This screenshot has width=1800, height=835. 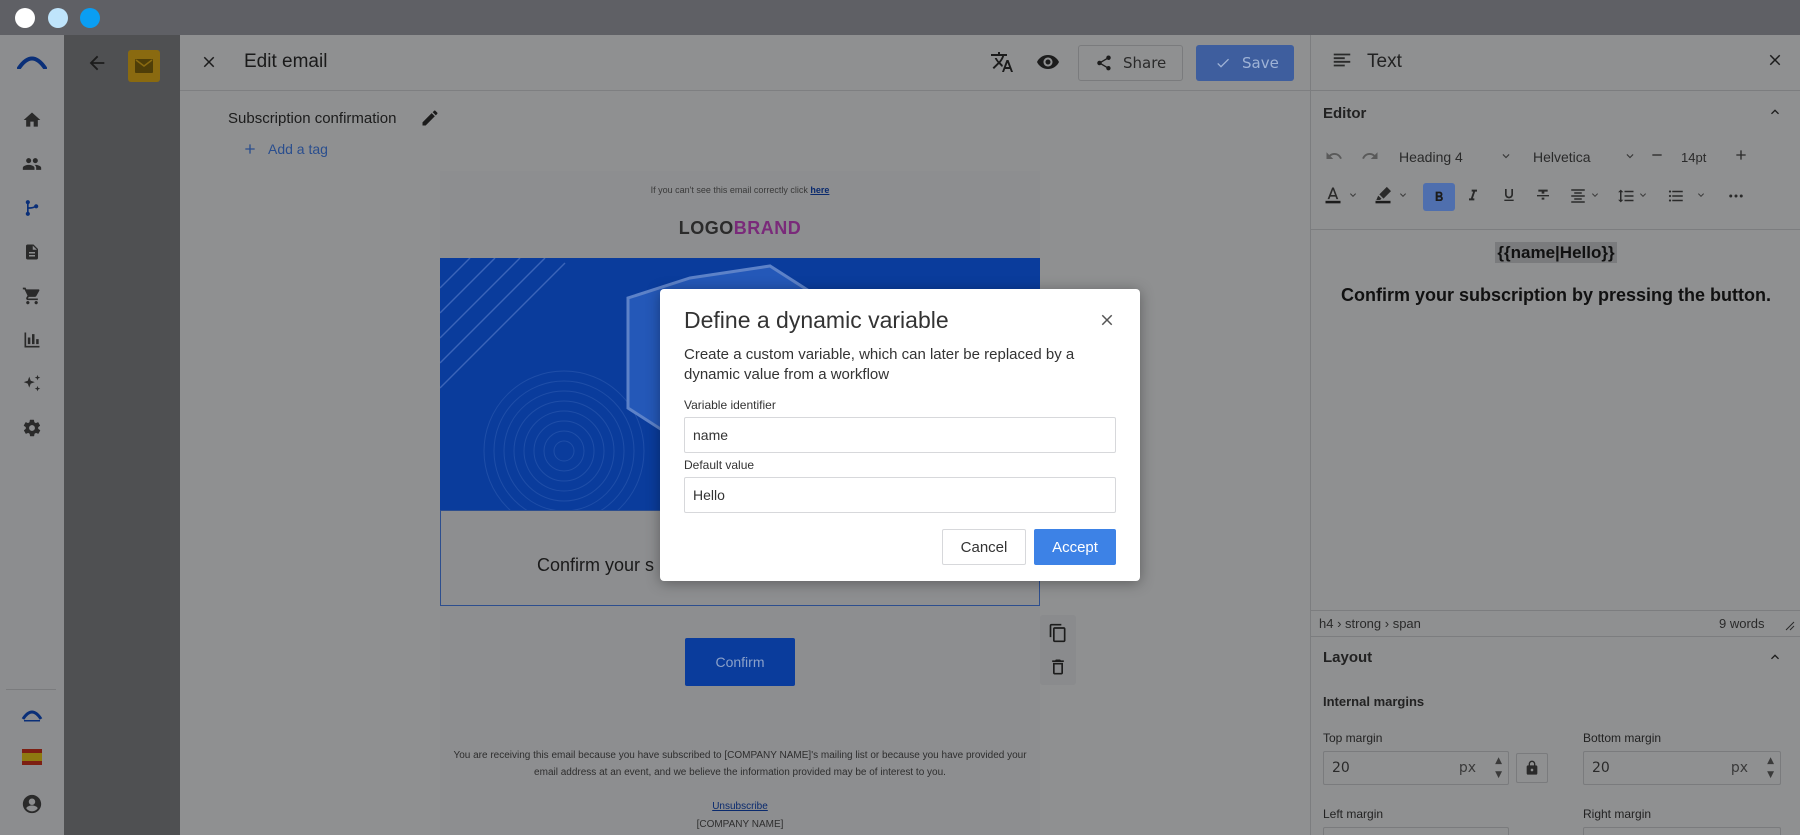 What do you see at coordinates (1562, 157) in the screenshot?
I see `font-family-select: Helvetica` at bounding box center [1562, 157].